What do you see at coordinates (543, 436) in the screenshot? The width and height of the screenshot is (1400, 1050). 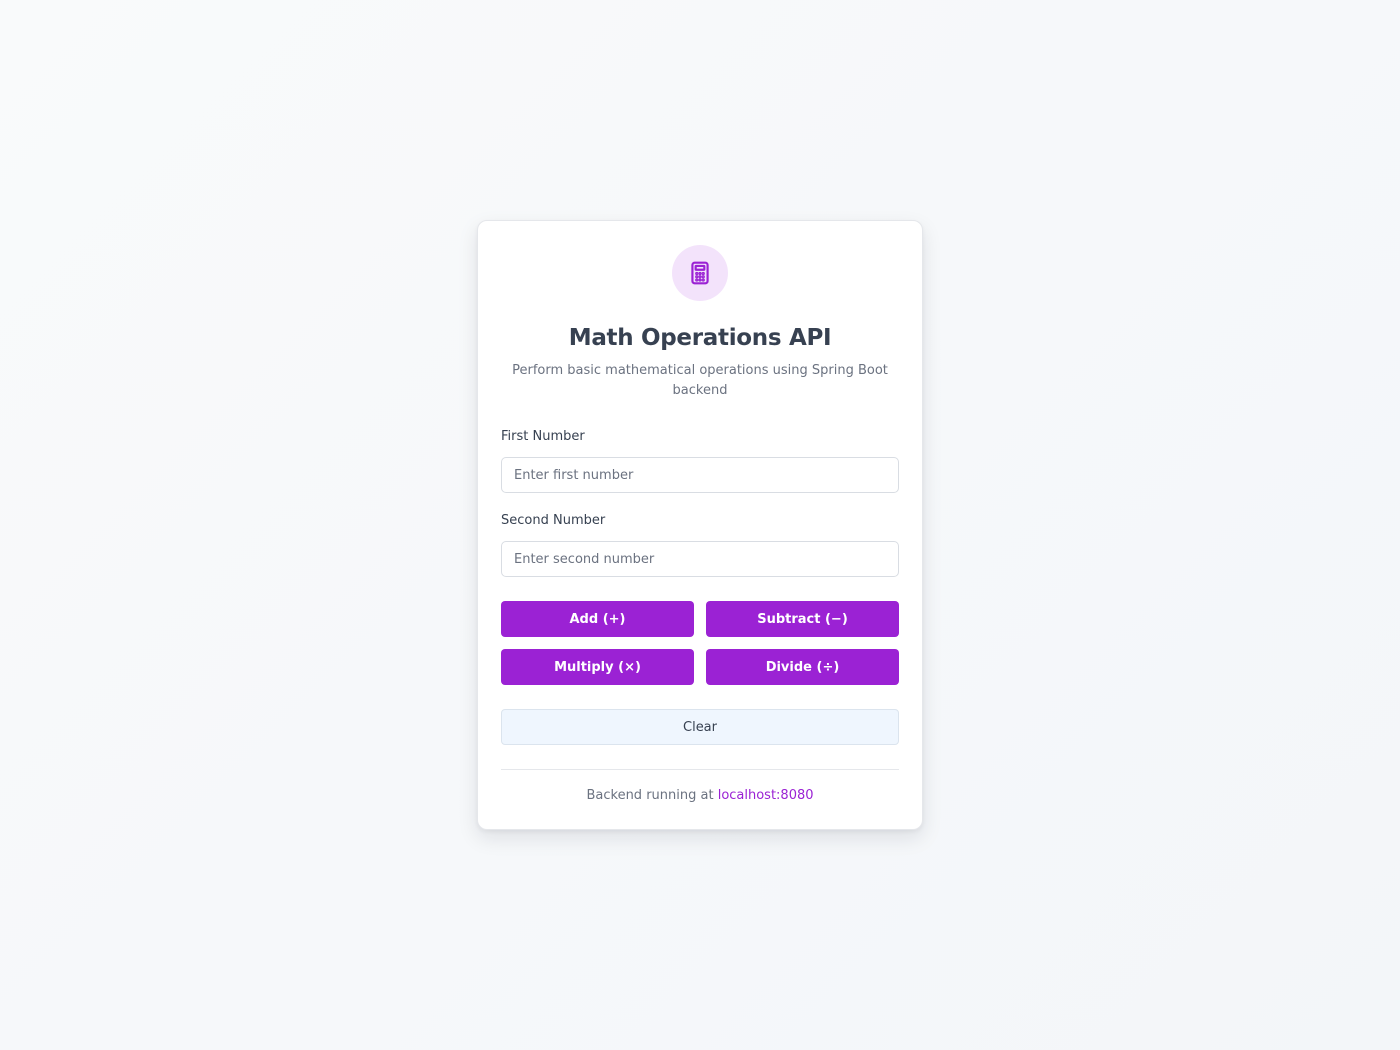 I see `first-number-label: First Number` at bounding box center [543, 436].